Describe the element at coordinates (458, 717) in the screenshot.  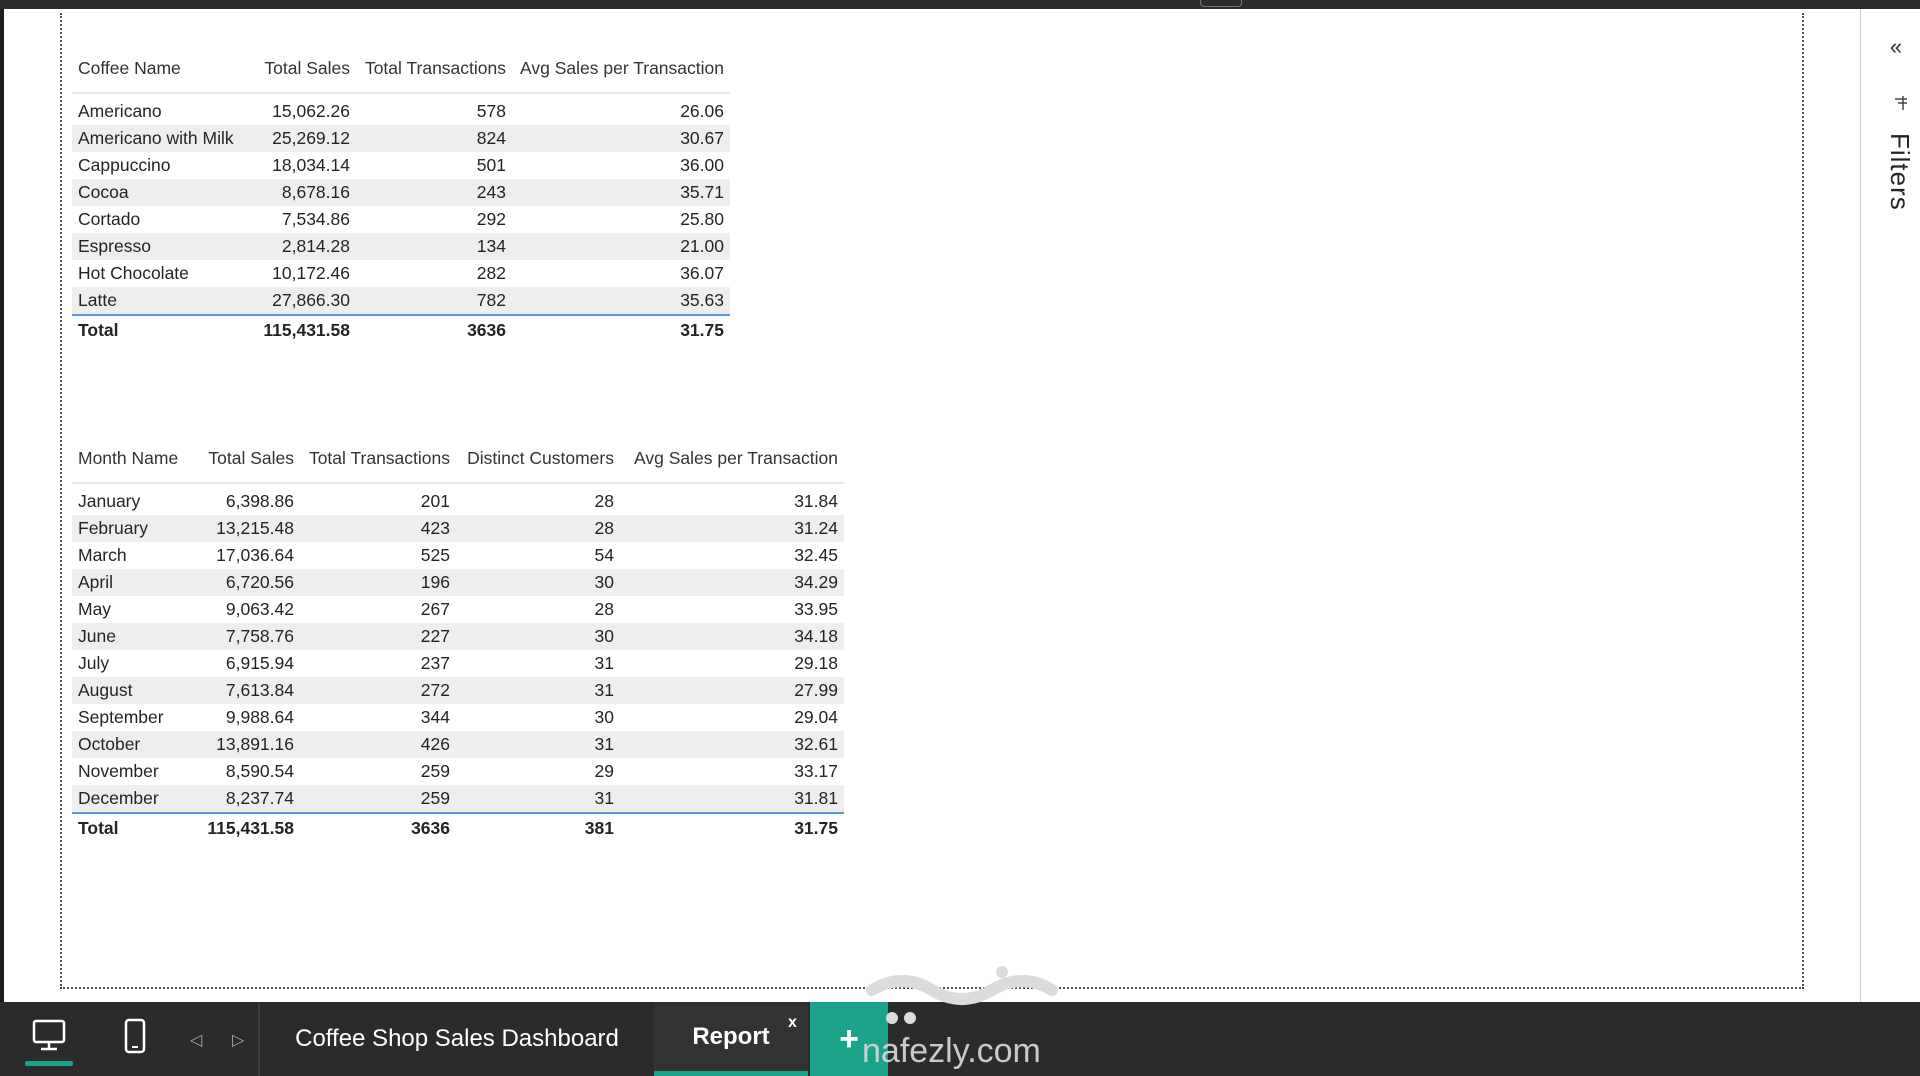
I see `table-row: September 9,988.64 344 30 29.04` at that location.